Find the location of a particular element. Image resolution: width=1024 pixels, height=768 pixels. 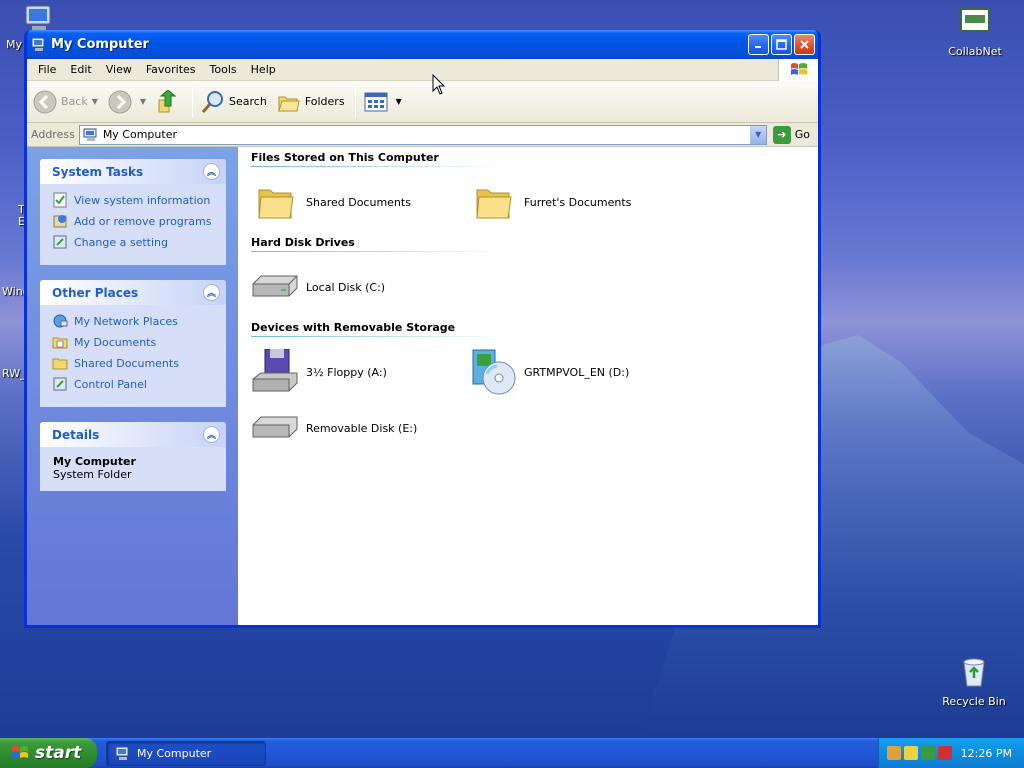

place-label: My Documents is located at coordinates (115, 342).